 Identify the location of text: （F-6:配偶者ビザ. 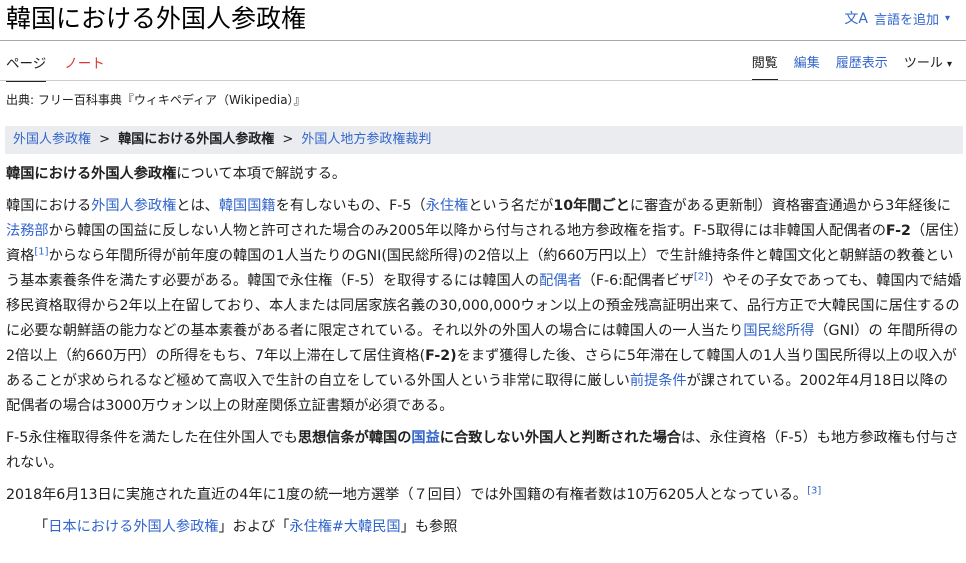
(637, 281).